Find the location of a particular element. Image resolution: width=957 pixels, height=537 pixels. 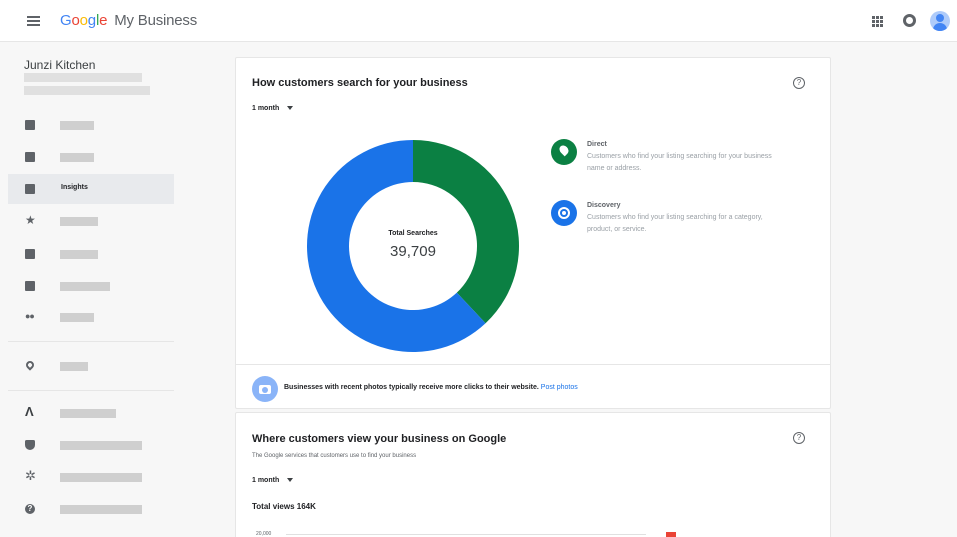

camera-icon is located at coordinates (265, 389).